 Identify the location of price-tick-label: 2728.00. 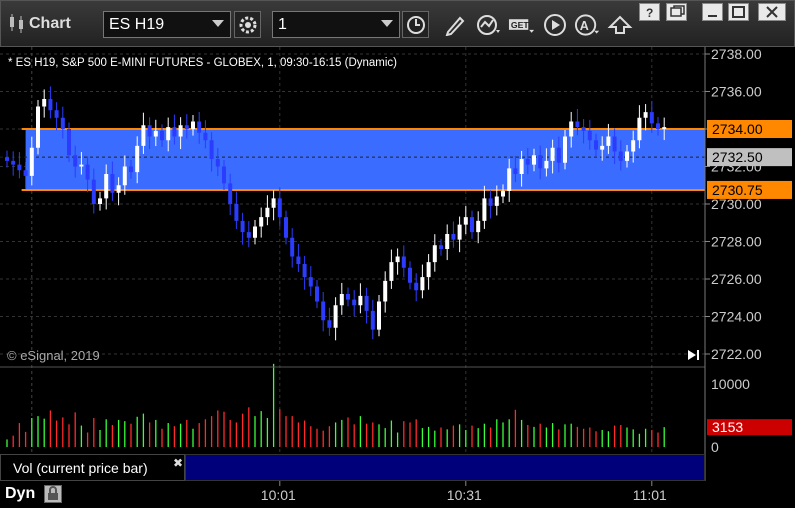
(736, 242).